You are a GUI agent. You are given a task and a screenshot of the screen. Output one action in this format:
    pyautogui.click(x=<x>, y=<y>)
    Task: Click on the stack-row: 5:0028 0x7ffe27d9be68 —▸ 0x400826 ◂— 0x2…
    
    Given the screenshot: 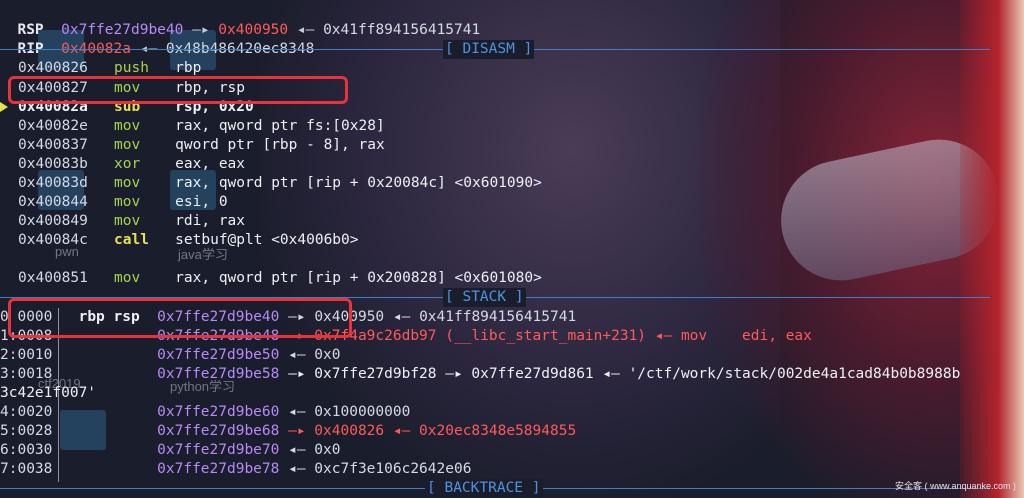 What is the action you would take?
    pyautogui.click(x=288, y=431)
    